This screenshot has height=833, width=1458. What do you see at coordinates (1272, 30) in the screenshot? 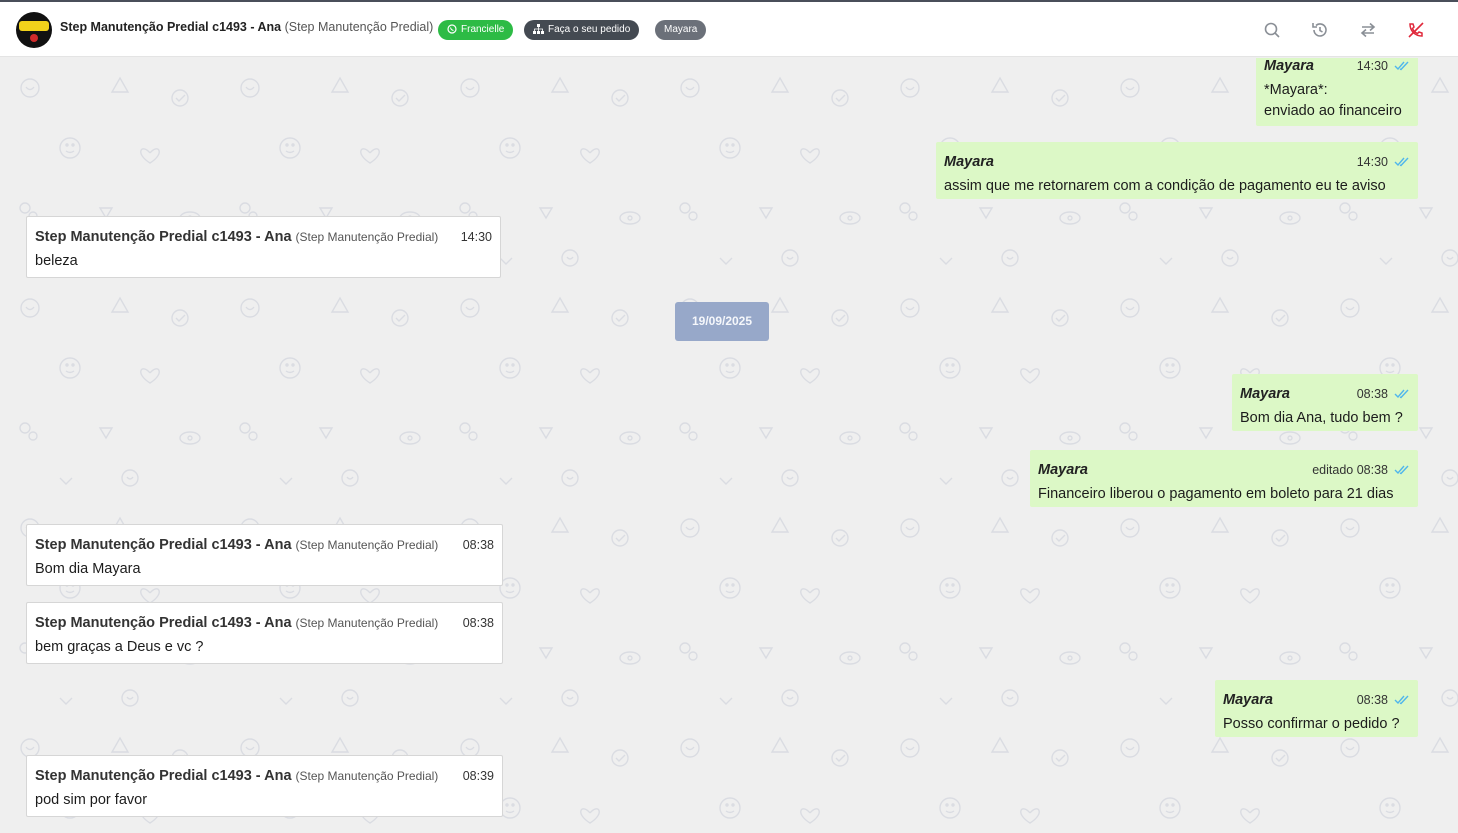
I see `search-icon` at bounding box center [1272, 30].